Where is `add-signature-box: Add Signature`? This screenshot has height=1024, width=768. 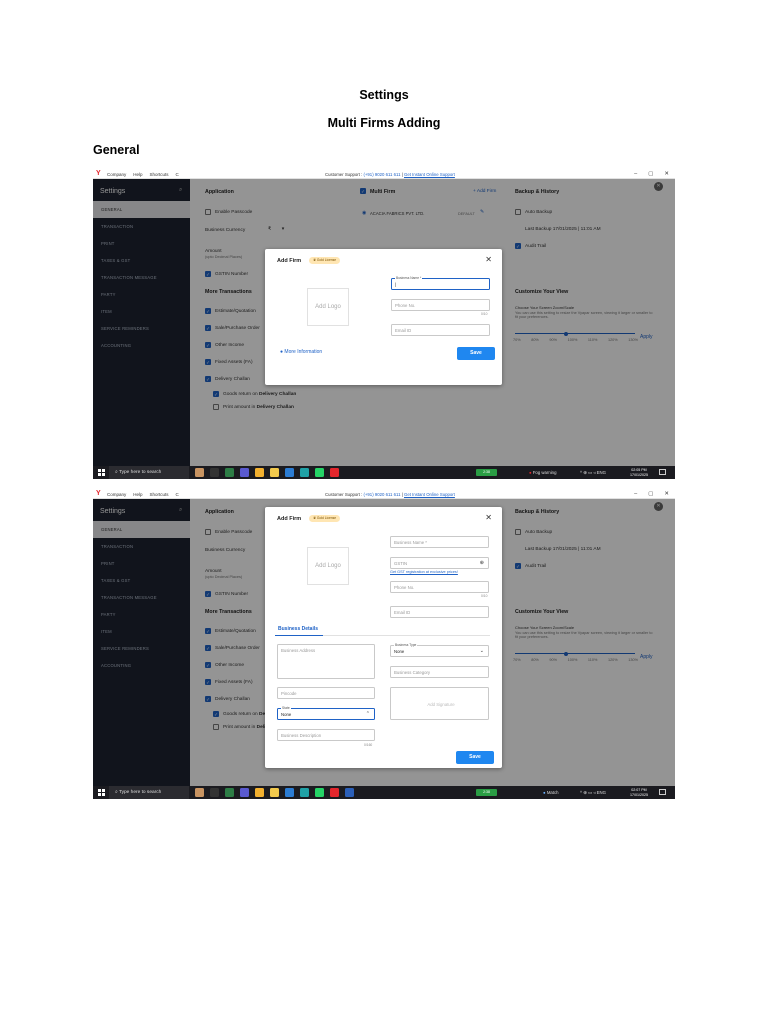 add-signature-box: Add Signature is located at coordinates (439, 703).